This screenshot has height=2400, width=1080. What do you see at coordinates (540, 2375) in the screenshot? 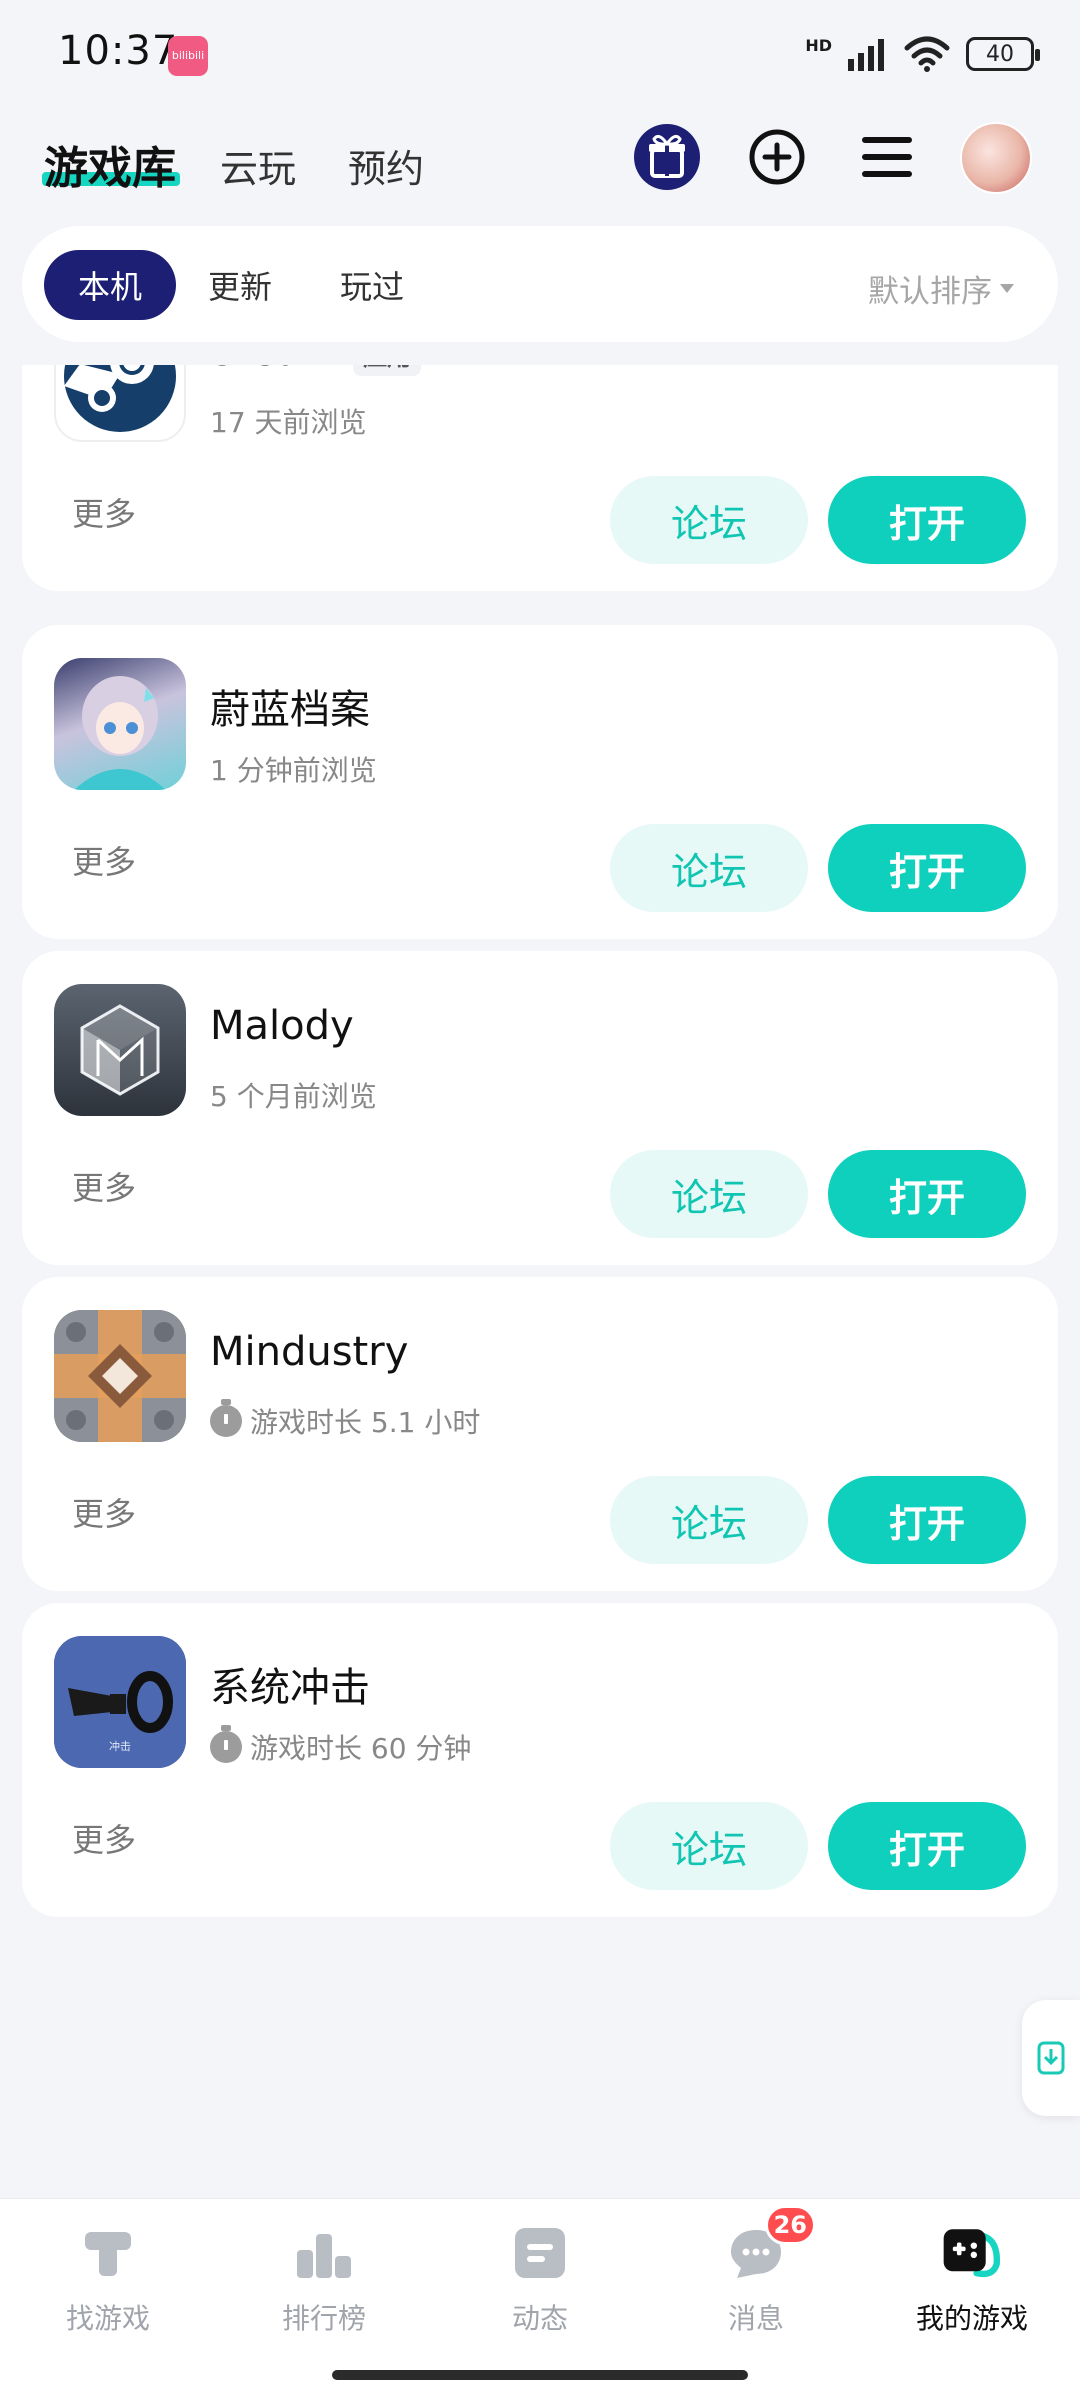
I see `home-indicator` at bounding box center [540, 2375].